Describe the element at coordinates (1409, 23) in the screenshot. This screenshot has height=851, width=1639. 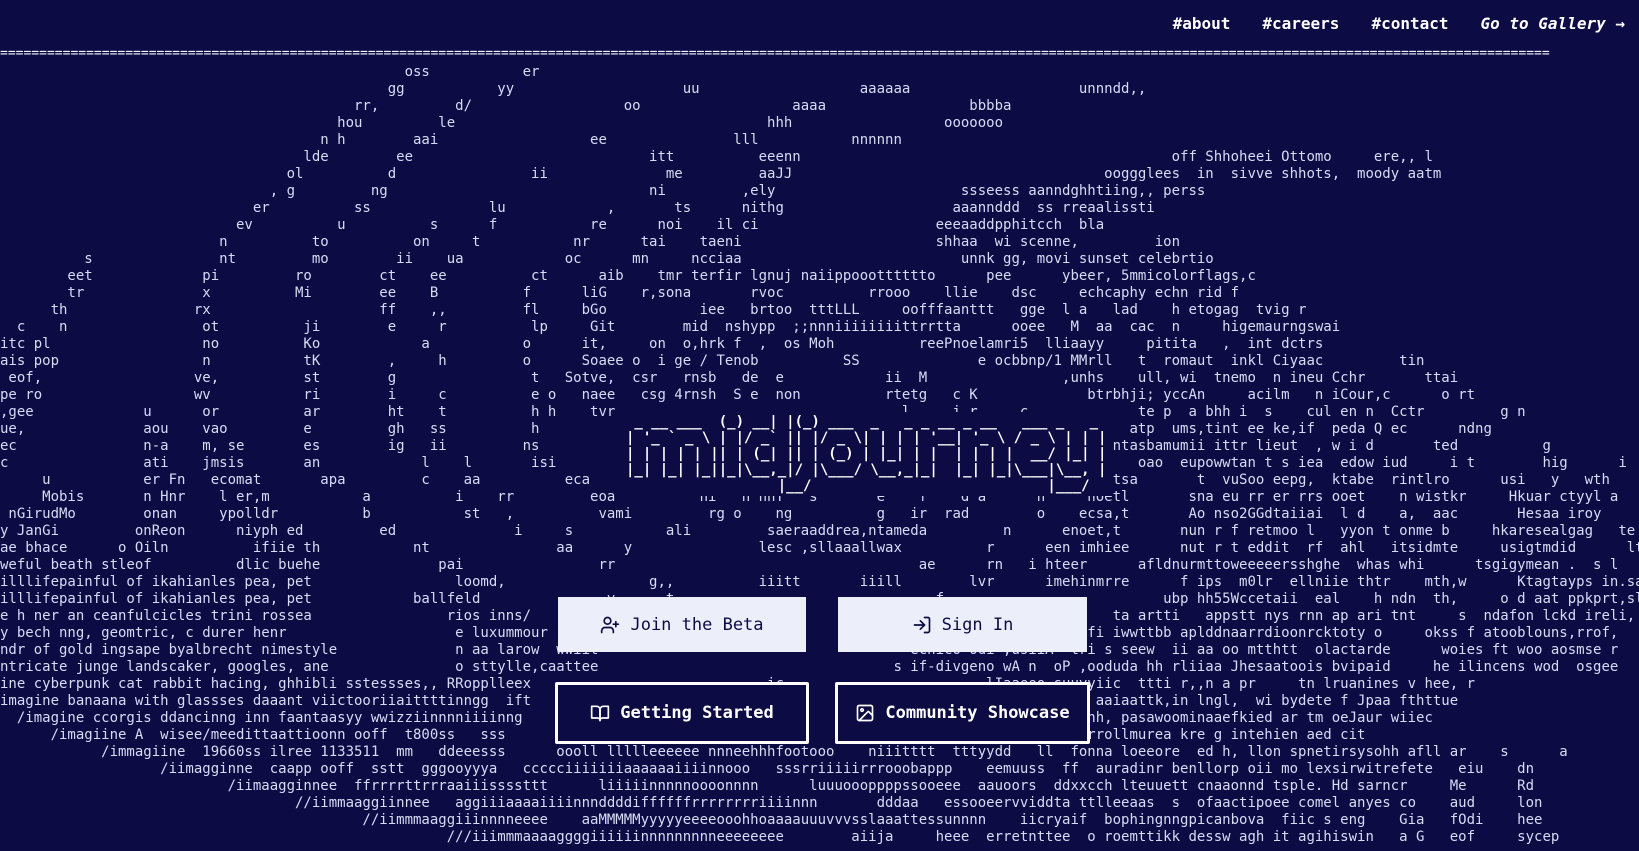
I see `nav-contact-link: #contact` at that location.